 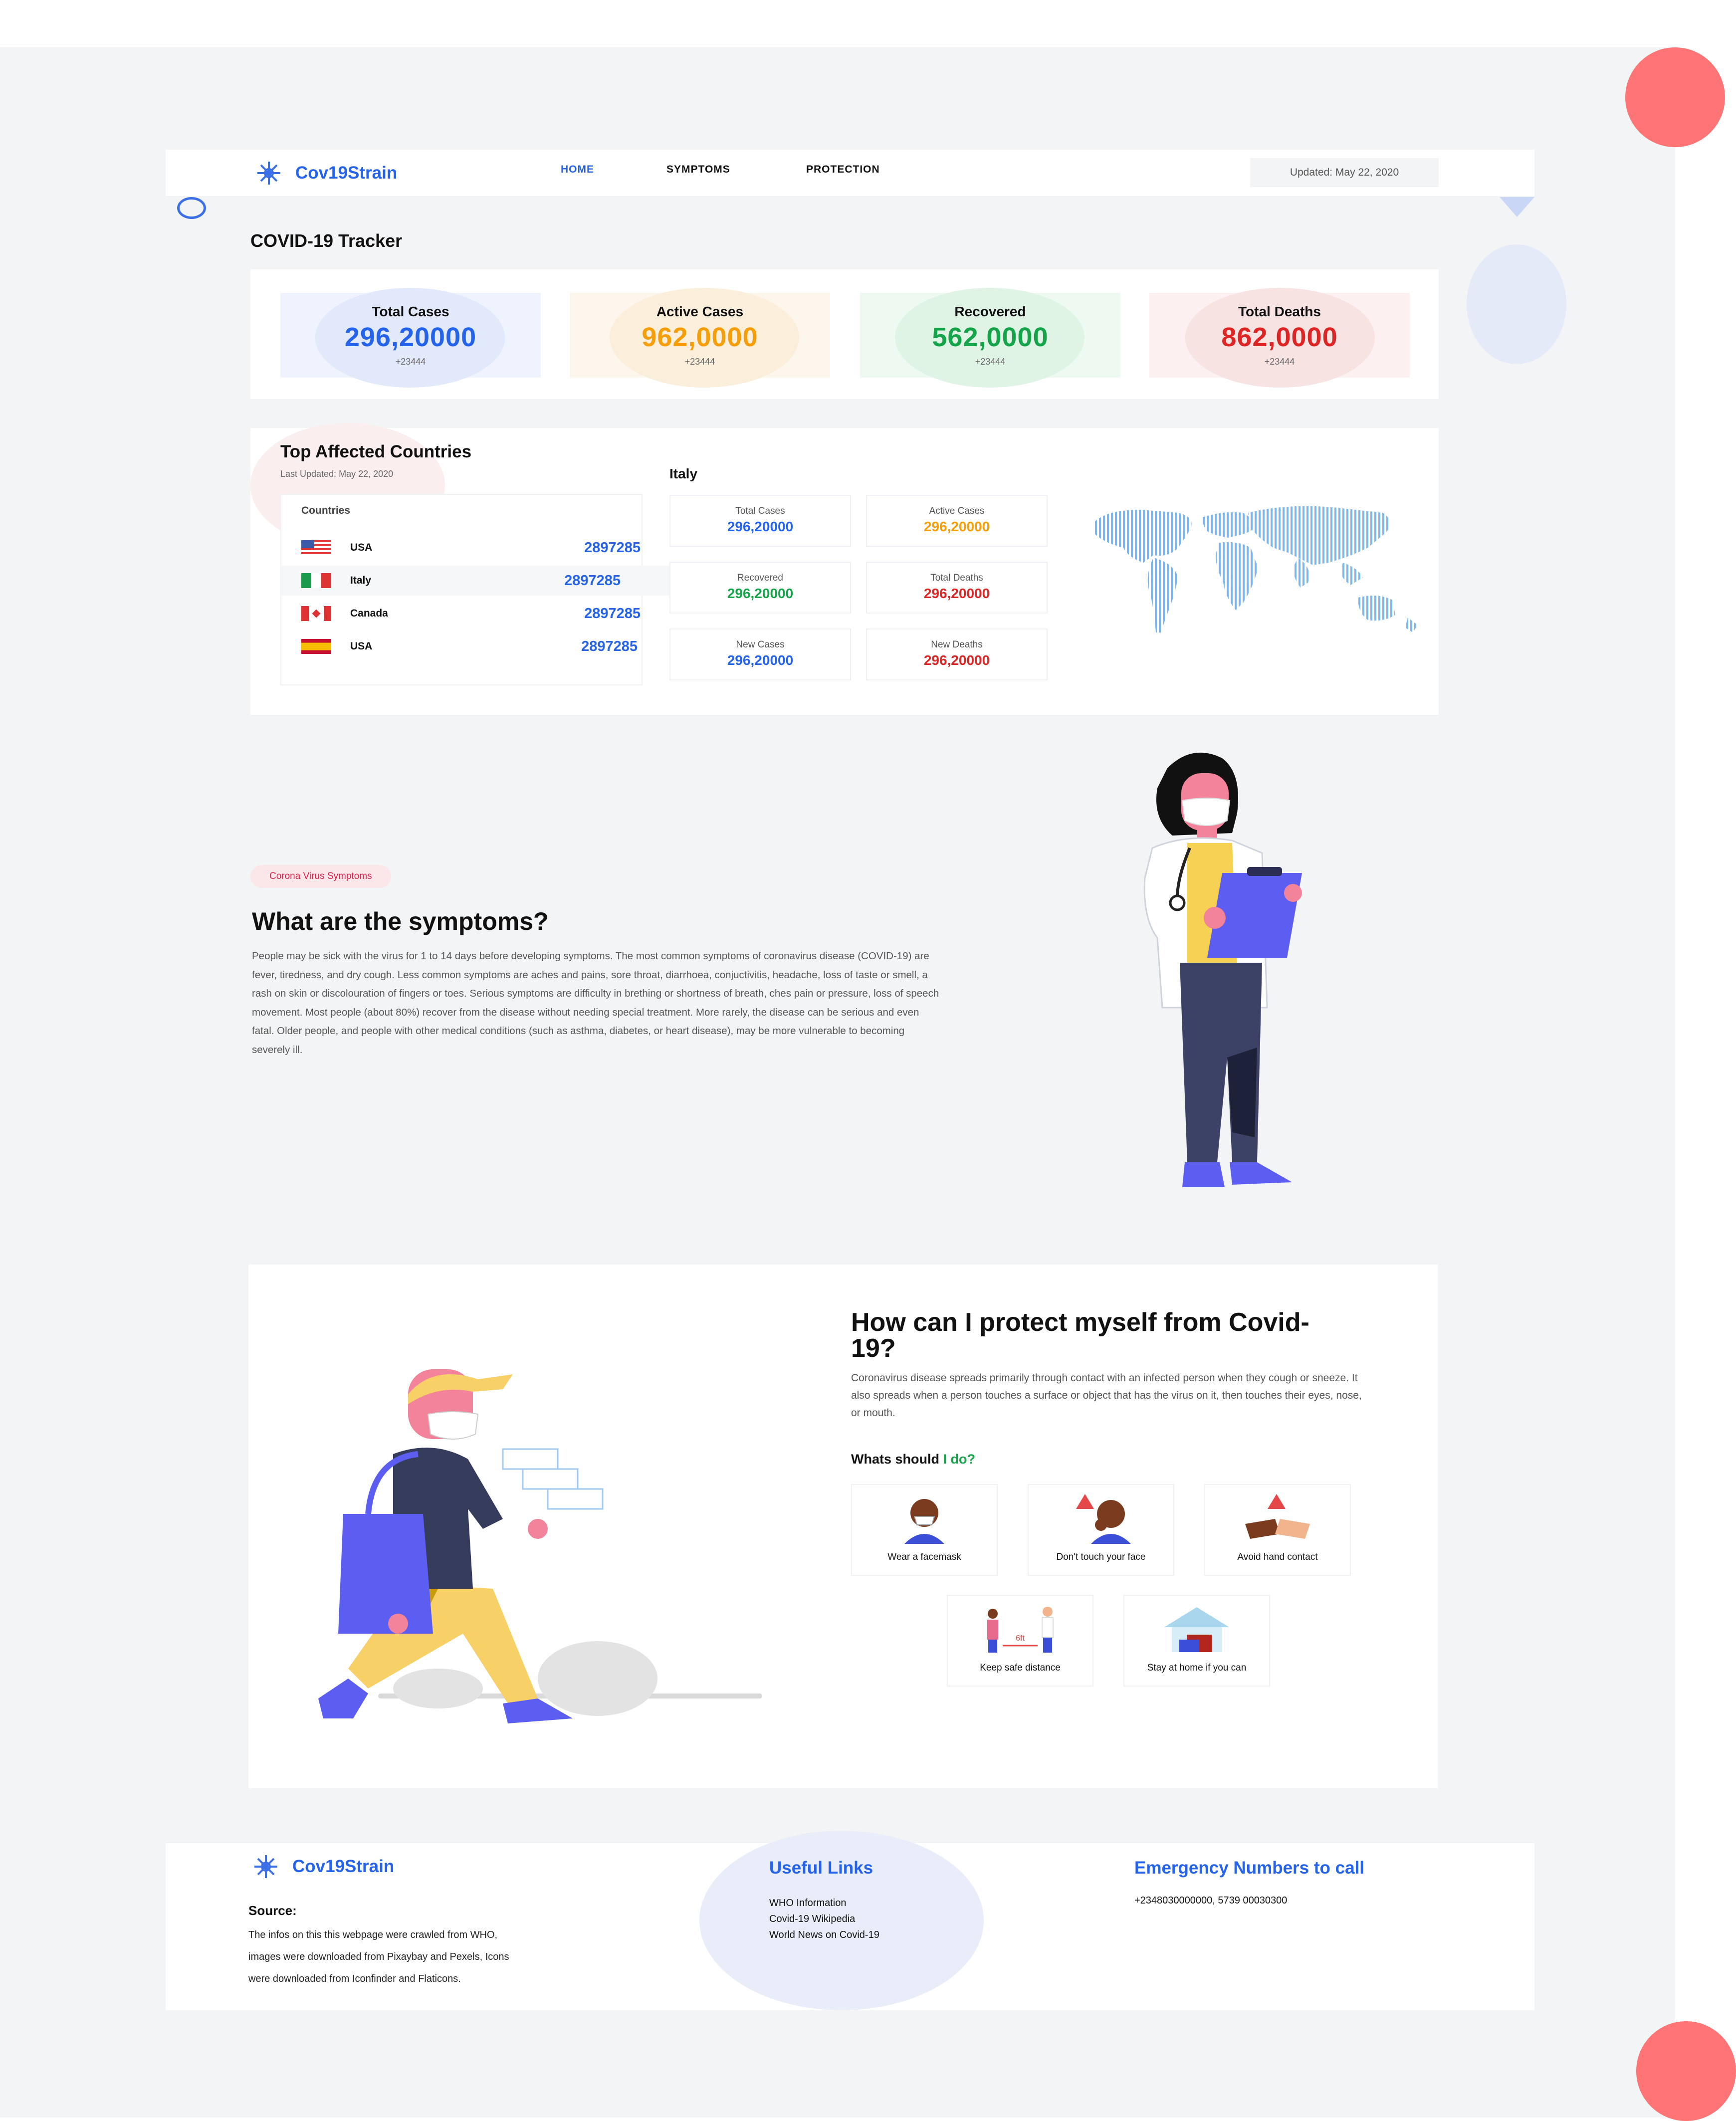 I want to click on stat-value: 862,0000, so click(x=1279, y=337).